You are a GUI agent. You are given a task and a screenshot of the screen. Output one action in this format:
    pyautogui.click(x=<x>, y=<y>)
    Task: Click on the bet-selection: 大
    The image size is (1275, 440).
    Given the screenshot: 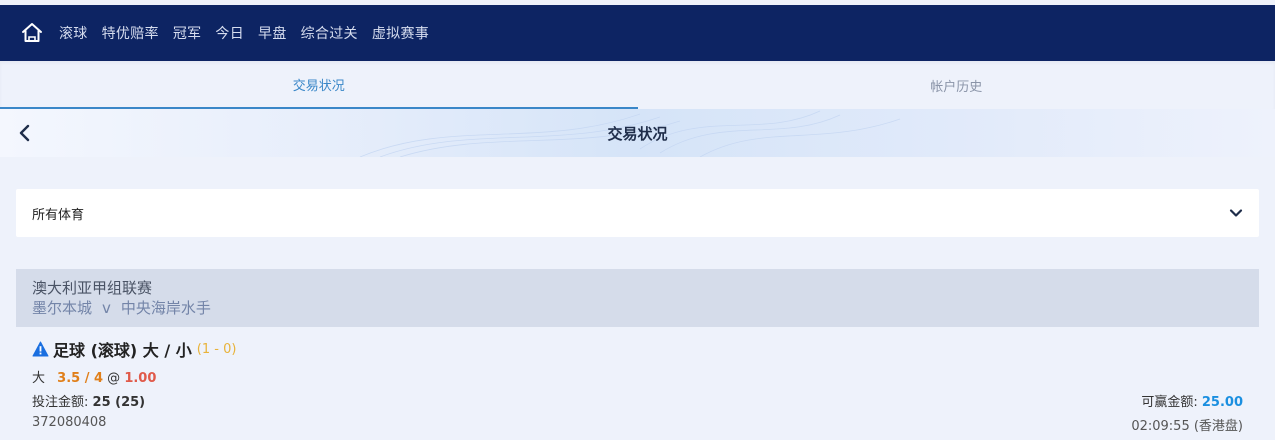 What is the action you would take?
    pyautogui.click(x=39, y=378)
    